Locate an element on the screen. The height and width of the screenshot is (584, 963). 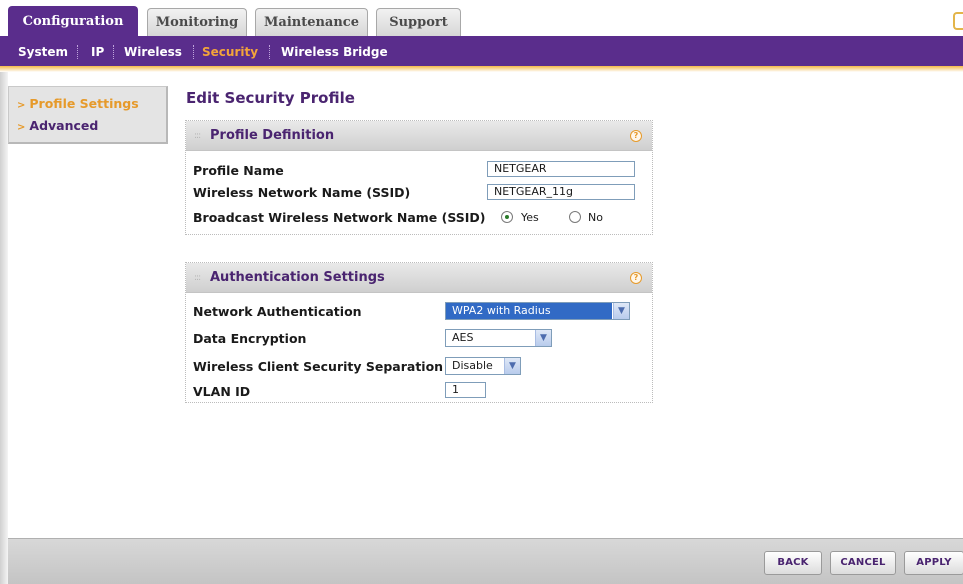
data-encryption-label: Data Encryption is located at coordinates (250, 338).